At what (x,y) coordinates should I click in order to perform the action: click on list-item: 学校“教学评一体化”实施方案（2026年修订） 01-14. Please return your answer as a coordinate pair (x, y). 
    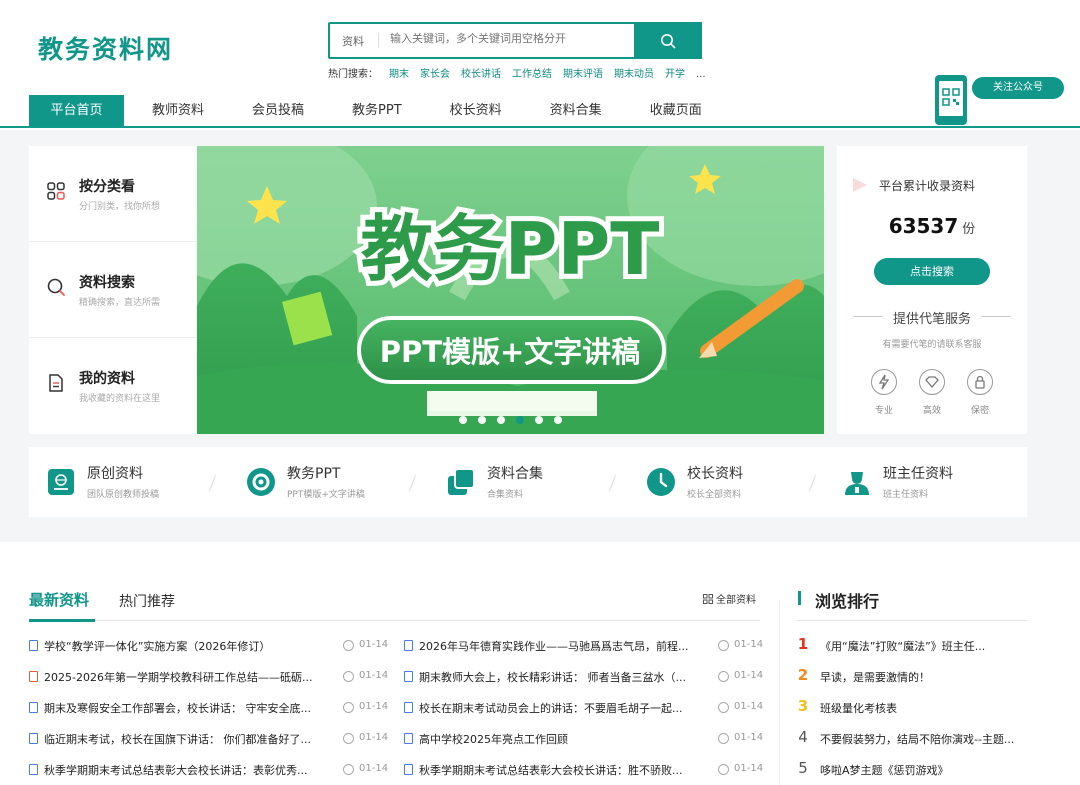
    Looking at the image, I should click on (209, 650).